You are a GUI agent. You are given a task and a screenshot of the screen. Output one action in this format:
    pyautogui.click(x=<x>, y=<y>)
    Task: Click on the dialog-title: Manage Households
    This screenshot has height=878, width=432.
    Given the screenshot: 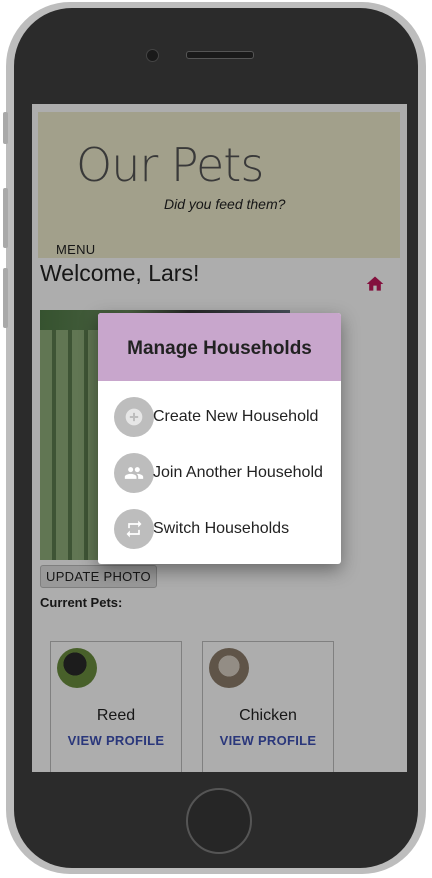 What is the action you would take?
    pyautogui.click(x=219, y=348)
    